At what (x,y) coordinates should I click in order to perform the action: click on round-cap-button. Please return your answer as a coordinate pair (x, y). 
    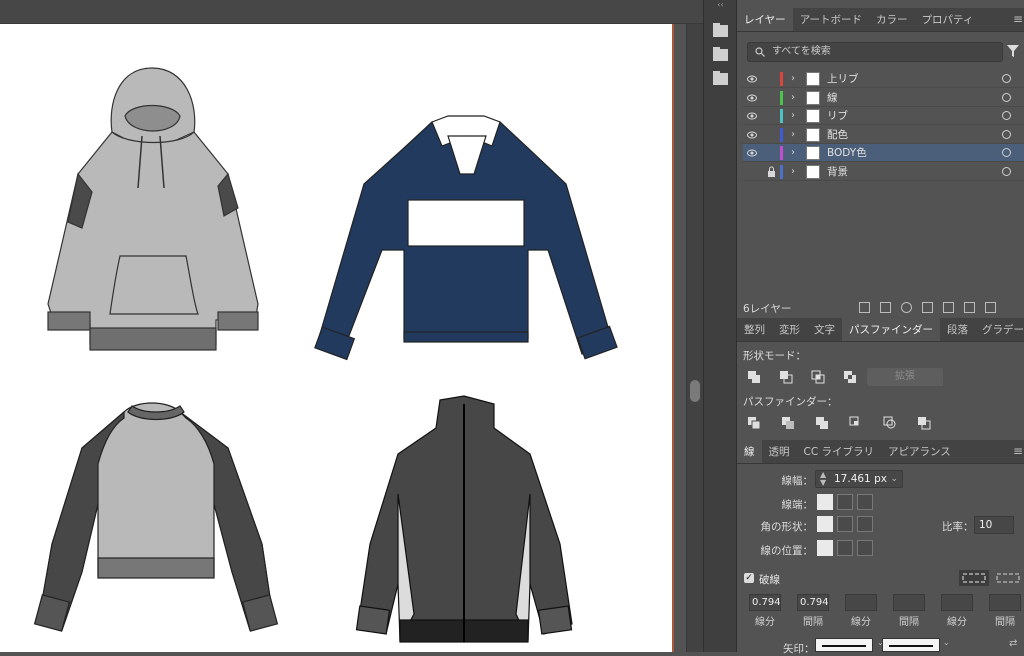
    Looking at the image, I should click on (845, 502).